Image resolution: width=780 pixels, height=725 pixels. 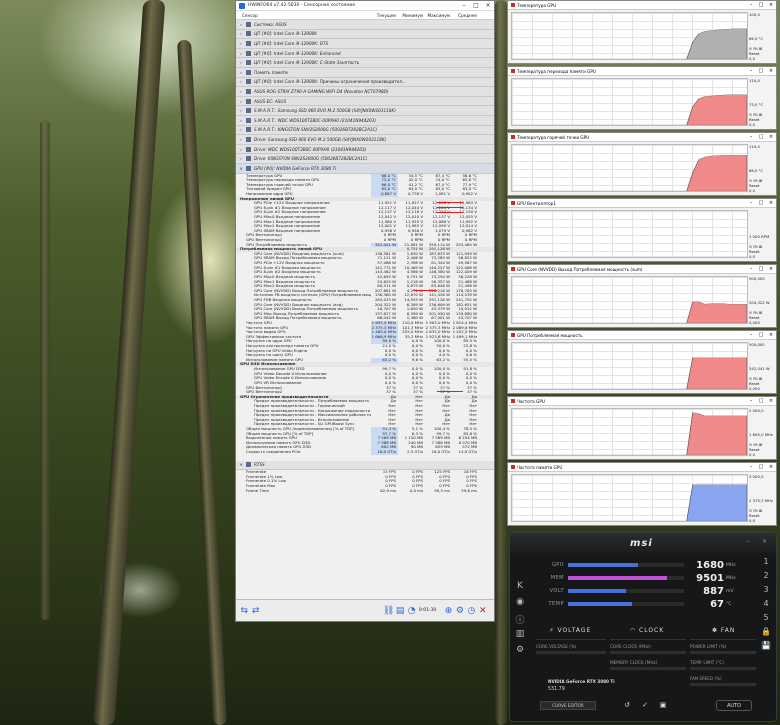 What do you see at coordinates (365, 465) in the screenshot?
I see `sensor-group-rtss: v RTSS` at bounding box center [365, 465].